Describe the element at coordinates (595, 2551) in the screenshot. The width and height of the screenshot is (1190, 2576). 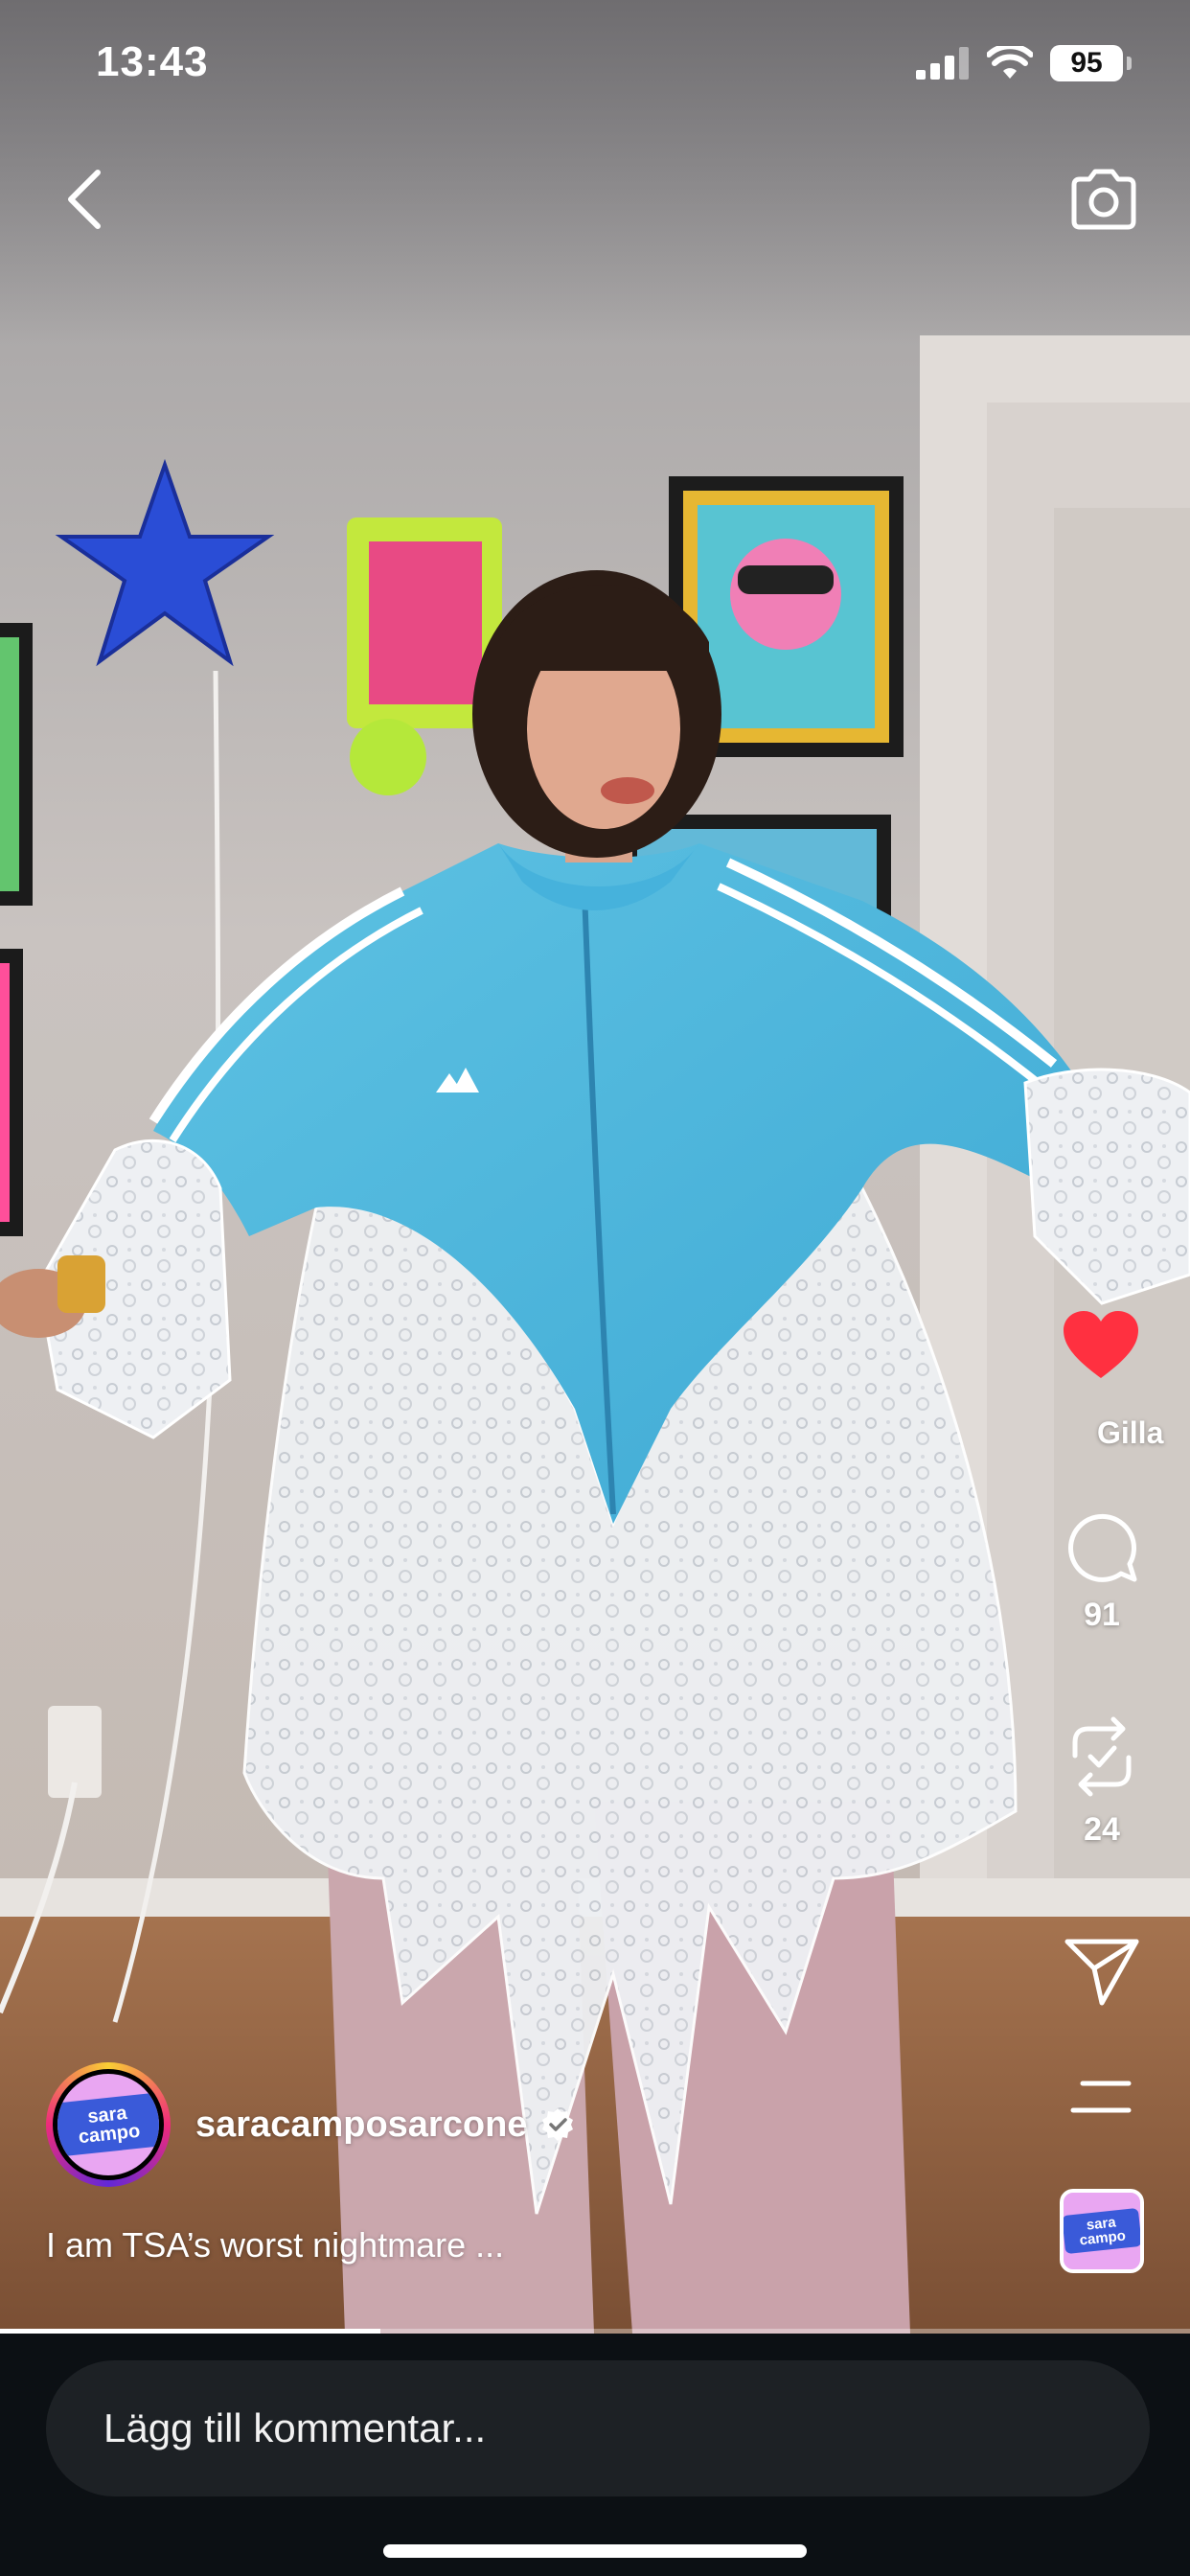
I see `home-indicator` at that location.